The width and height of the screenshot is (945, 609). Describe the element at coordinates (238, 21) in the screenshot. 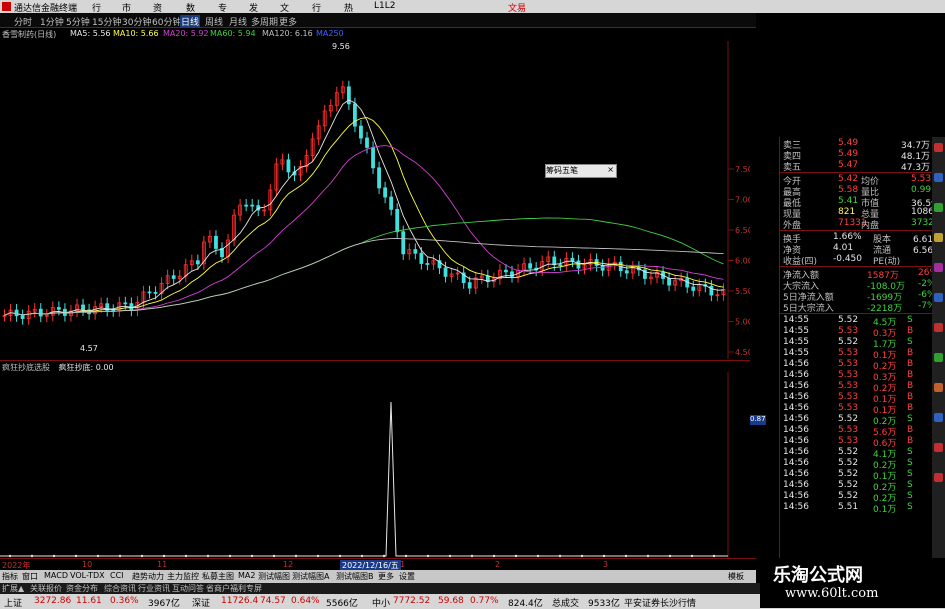

I see `period-tab-8: 月线` at that location.